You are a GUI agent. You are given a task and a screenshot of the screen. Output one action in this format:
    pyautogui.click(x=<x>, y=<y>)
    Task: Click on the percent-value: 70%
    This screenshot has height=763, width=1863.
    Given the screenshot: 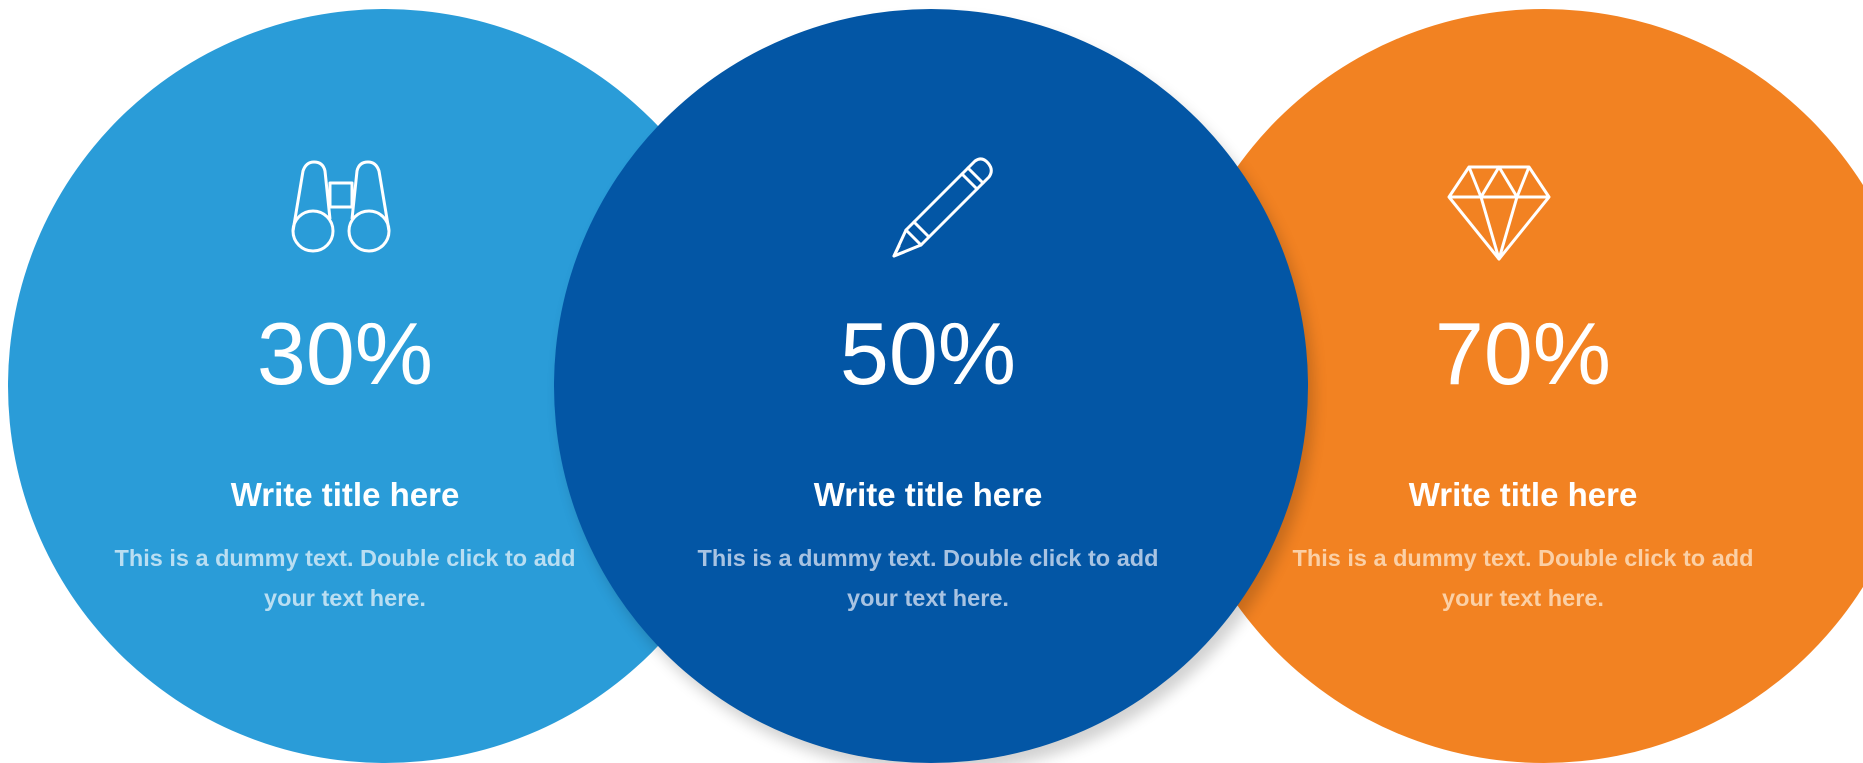 What is the action you would take?
    pyautogui.click(x=1523, y=353)
    